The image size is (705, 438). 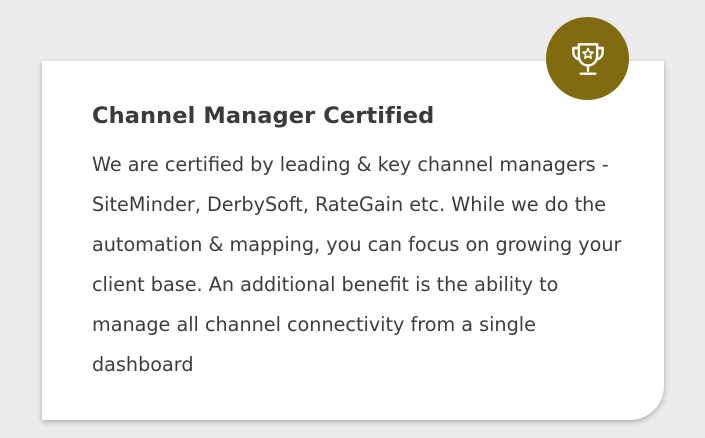 I want to click on card-title: Channel Manager Certified, so click(x=263, y=116).